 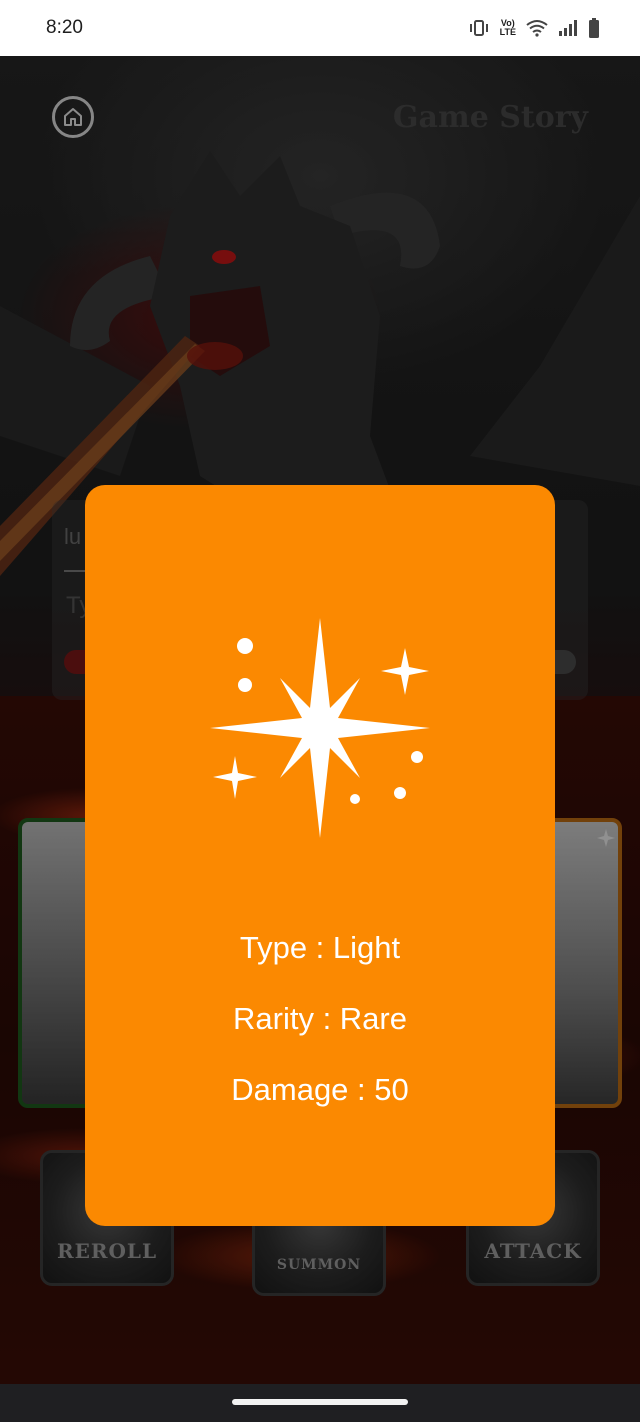 I want to click on vibrate-icon, so click(x=478, y=28).